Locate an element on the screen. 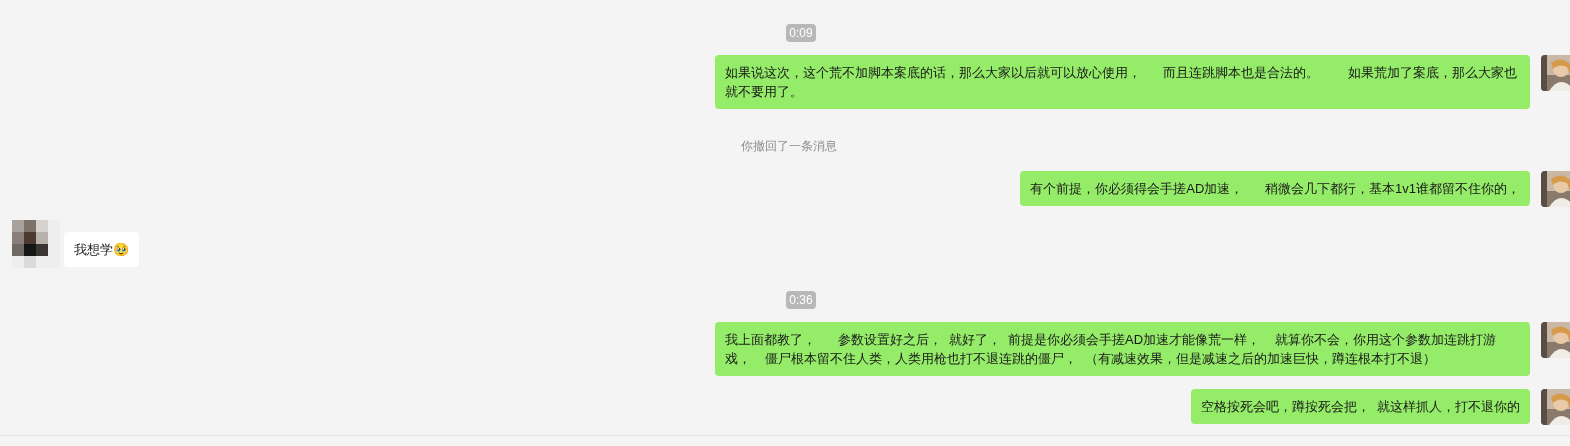  timestamp: 0:36 is located at coordinates (801, 300).